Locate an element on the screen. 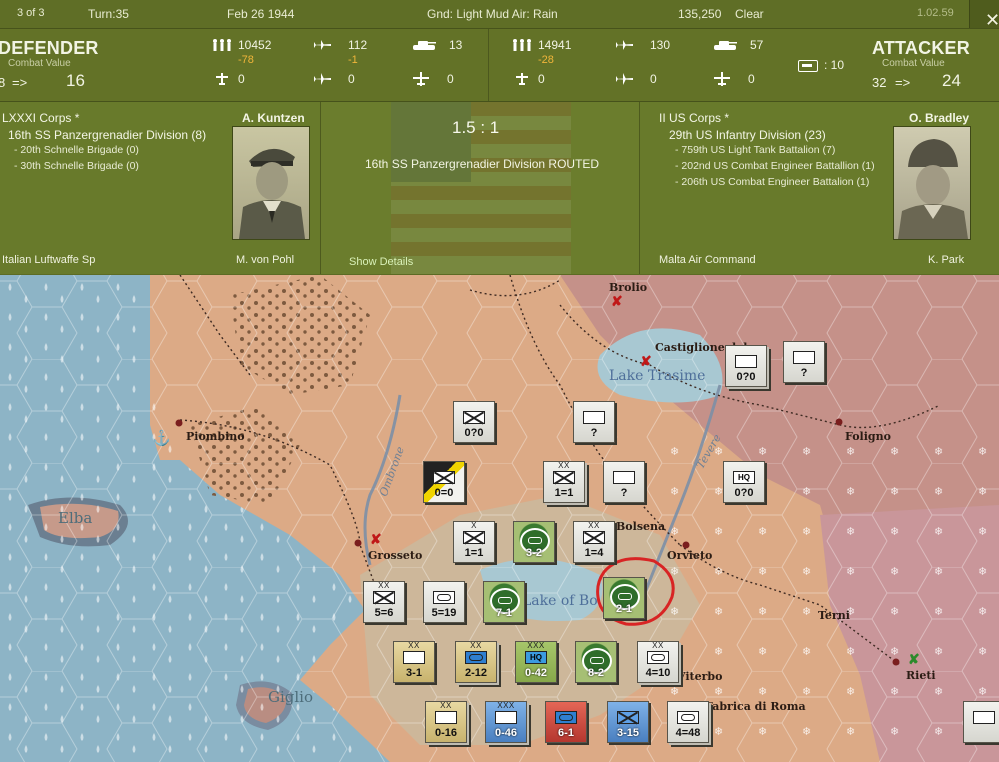 The width and height of the screenshot is (999, 762). unit-counter: 7-1 is located at coordinates (504, 602).